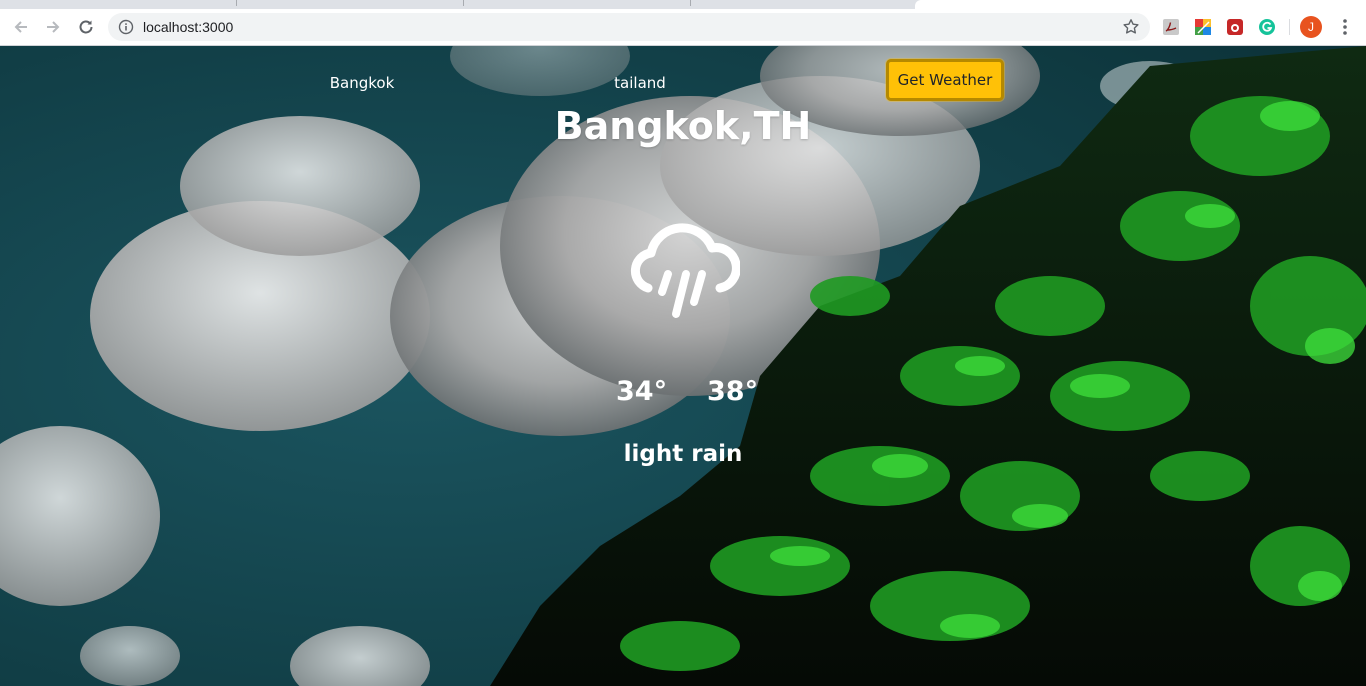 The height and width of the screenshot is (686, 1366). Describe the element at coordinates (683, 4) in the screenshot. I see `tab-strip` at that location.